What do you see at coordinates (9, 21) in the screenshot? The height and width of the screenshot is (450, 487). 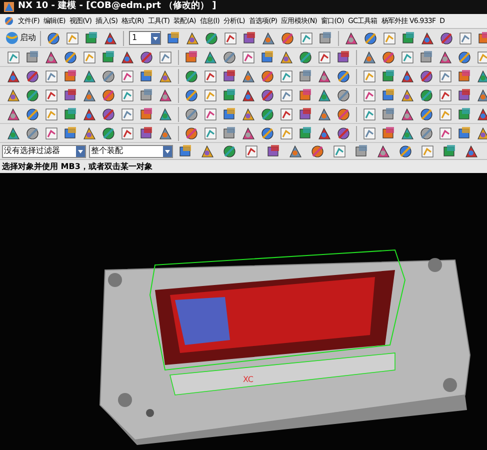 I see `menu-logo-icon` at bounding box center [9, 21].